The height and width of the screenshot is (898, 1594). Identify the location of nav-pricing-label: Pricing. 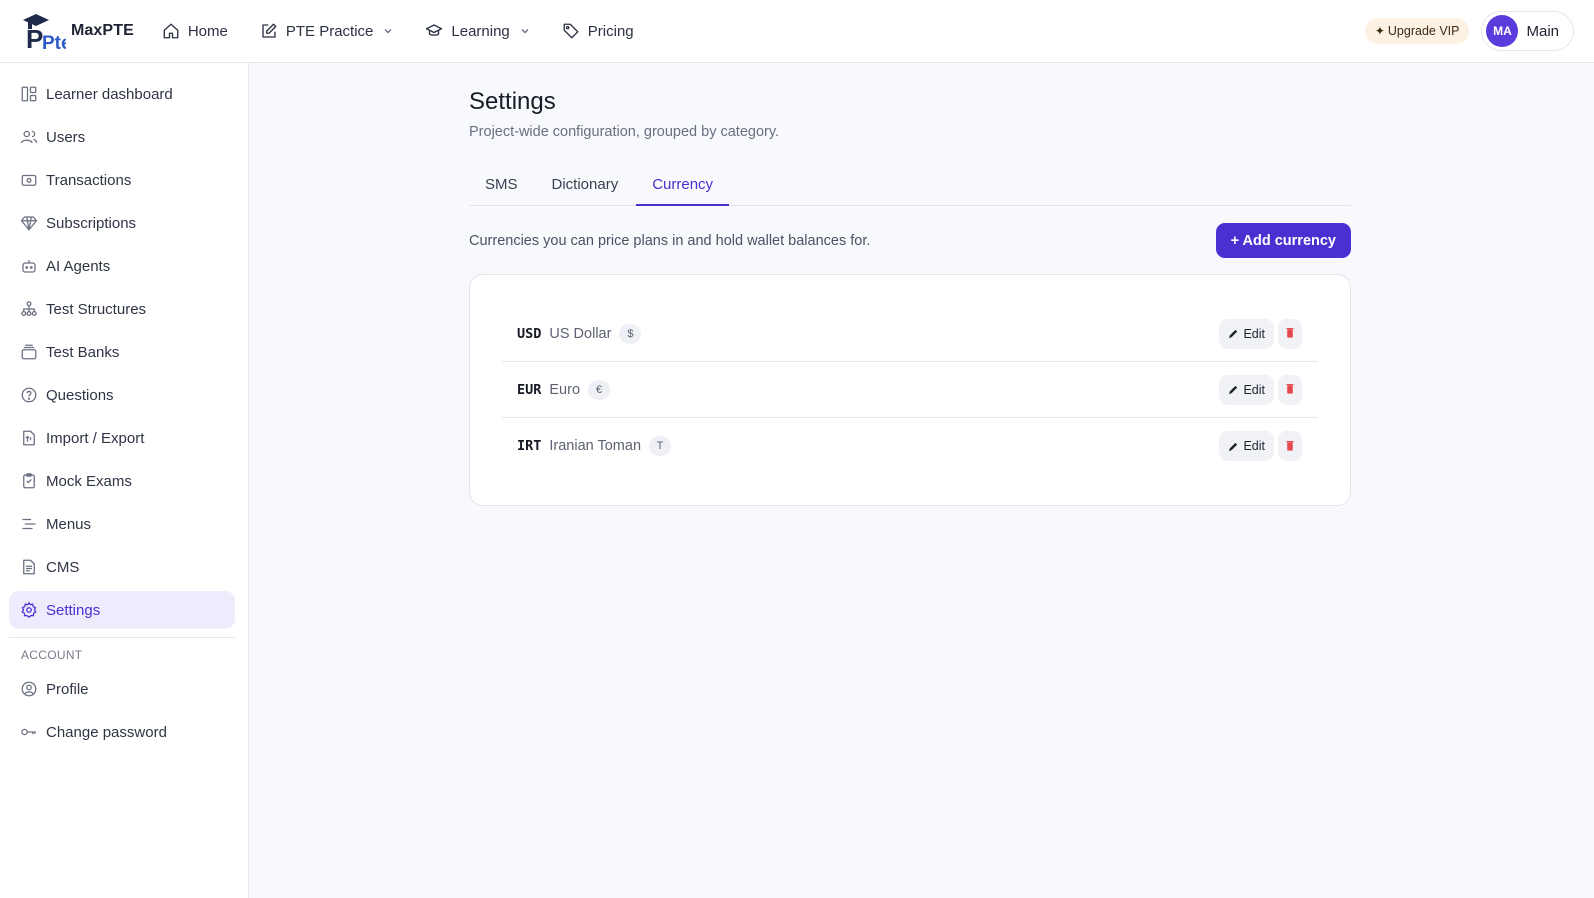
(610, 31).